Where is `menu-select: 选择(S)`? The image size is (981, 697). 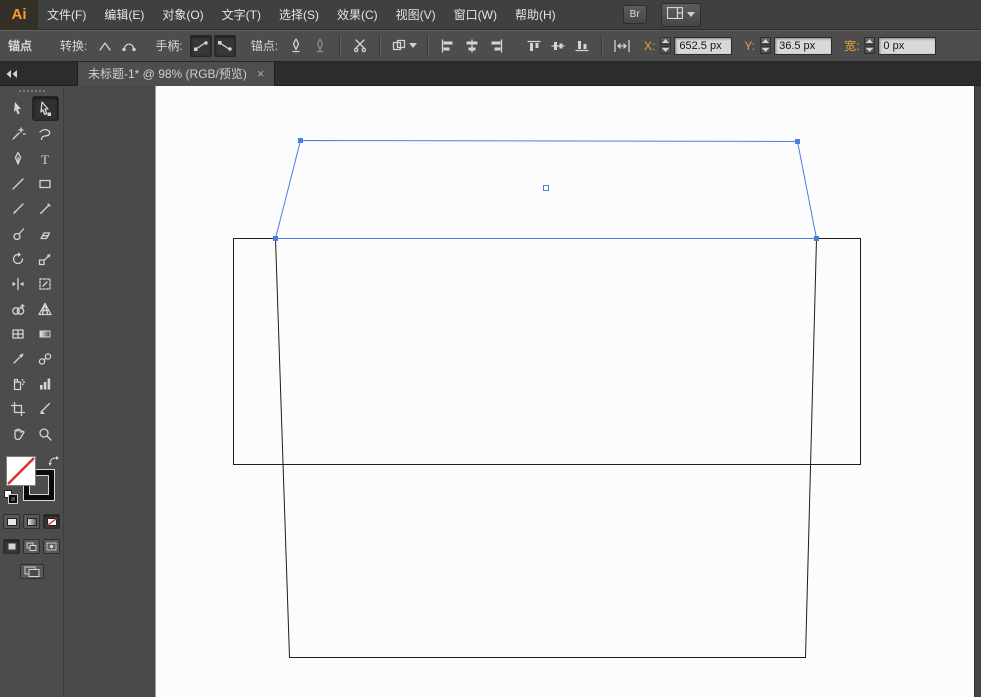
menu-select: 选择(S) is located at coordinates (299, 15).